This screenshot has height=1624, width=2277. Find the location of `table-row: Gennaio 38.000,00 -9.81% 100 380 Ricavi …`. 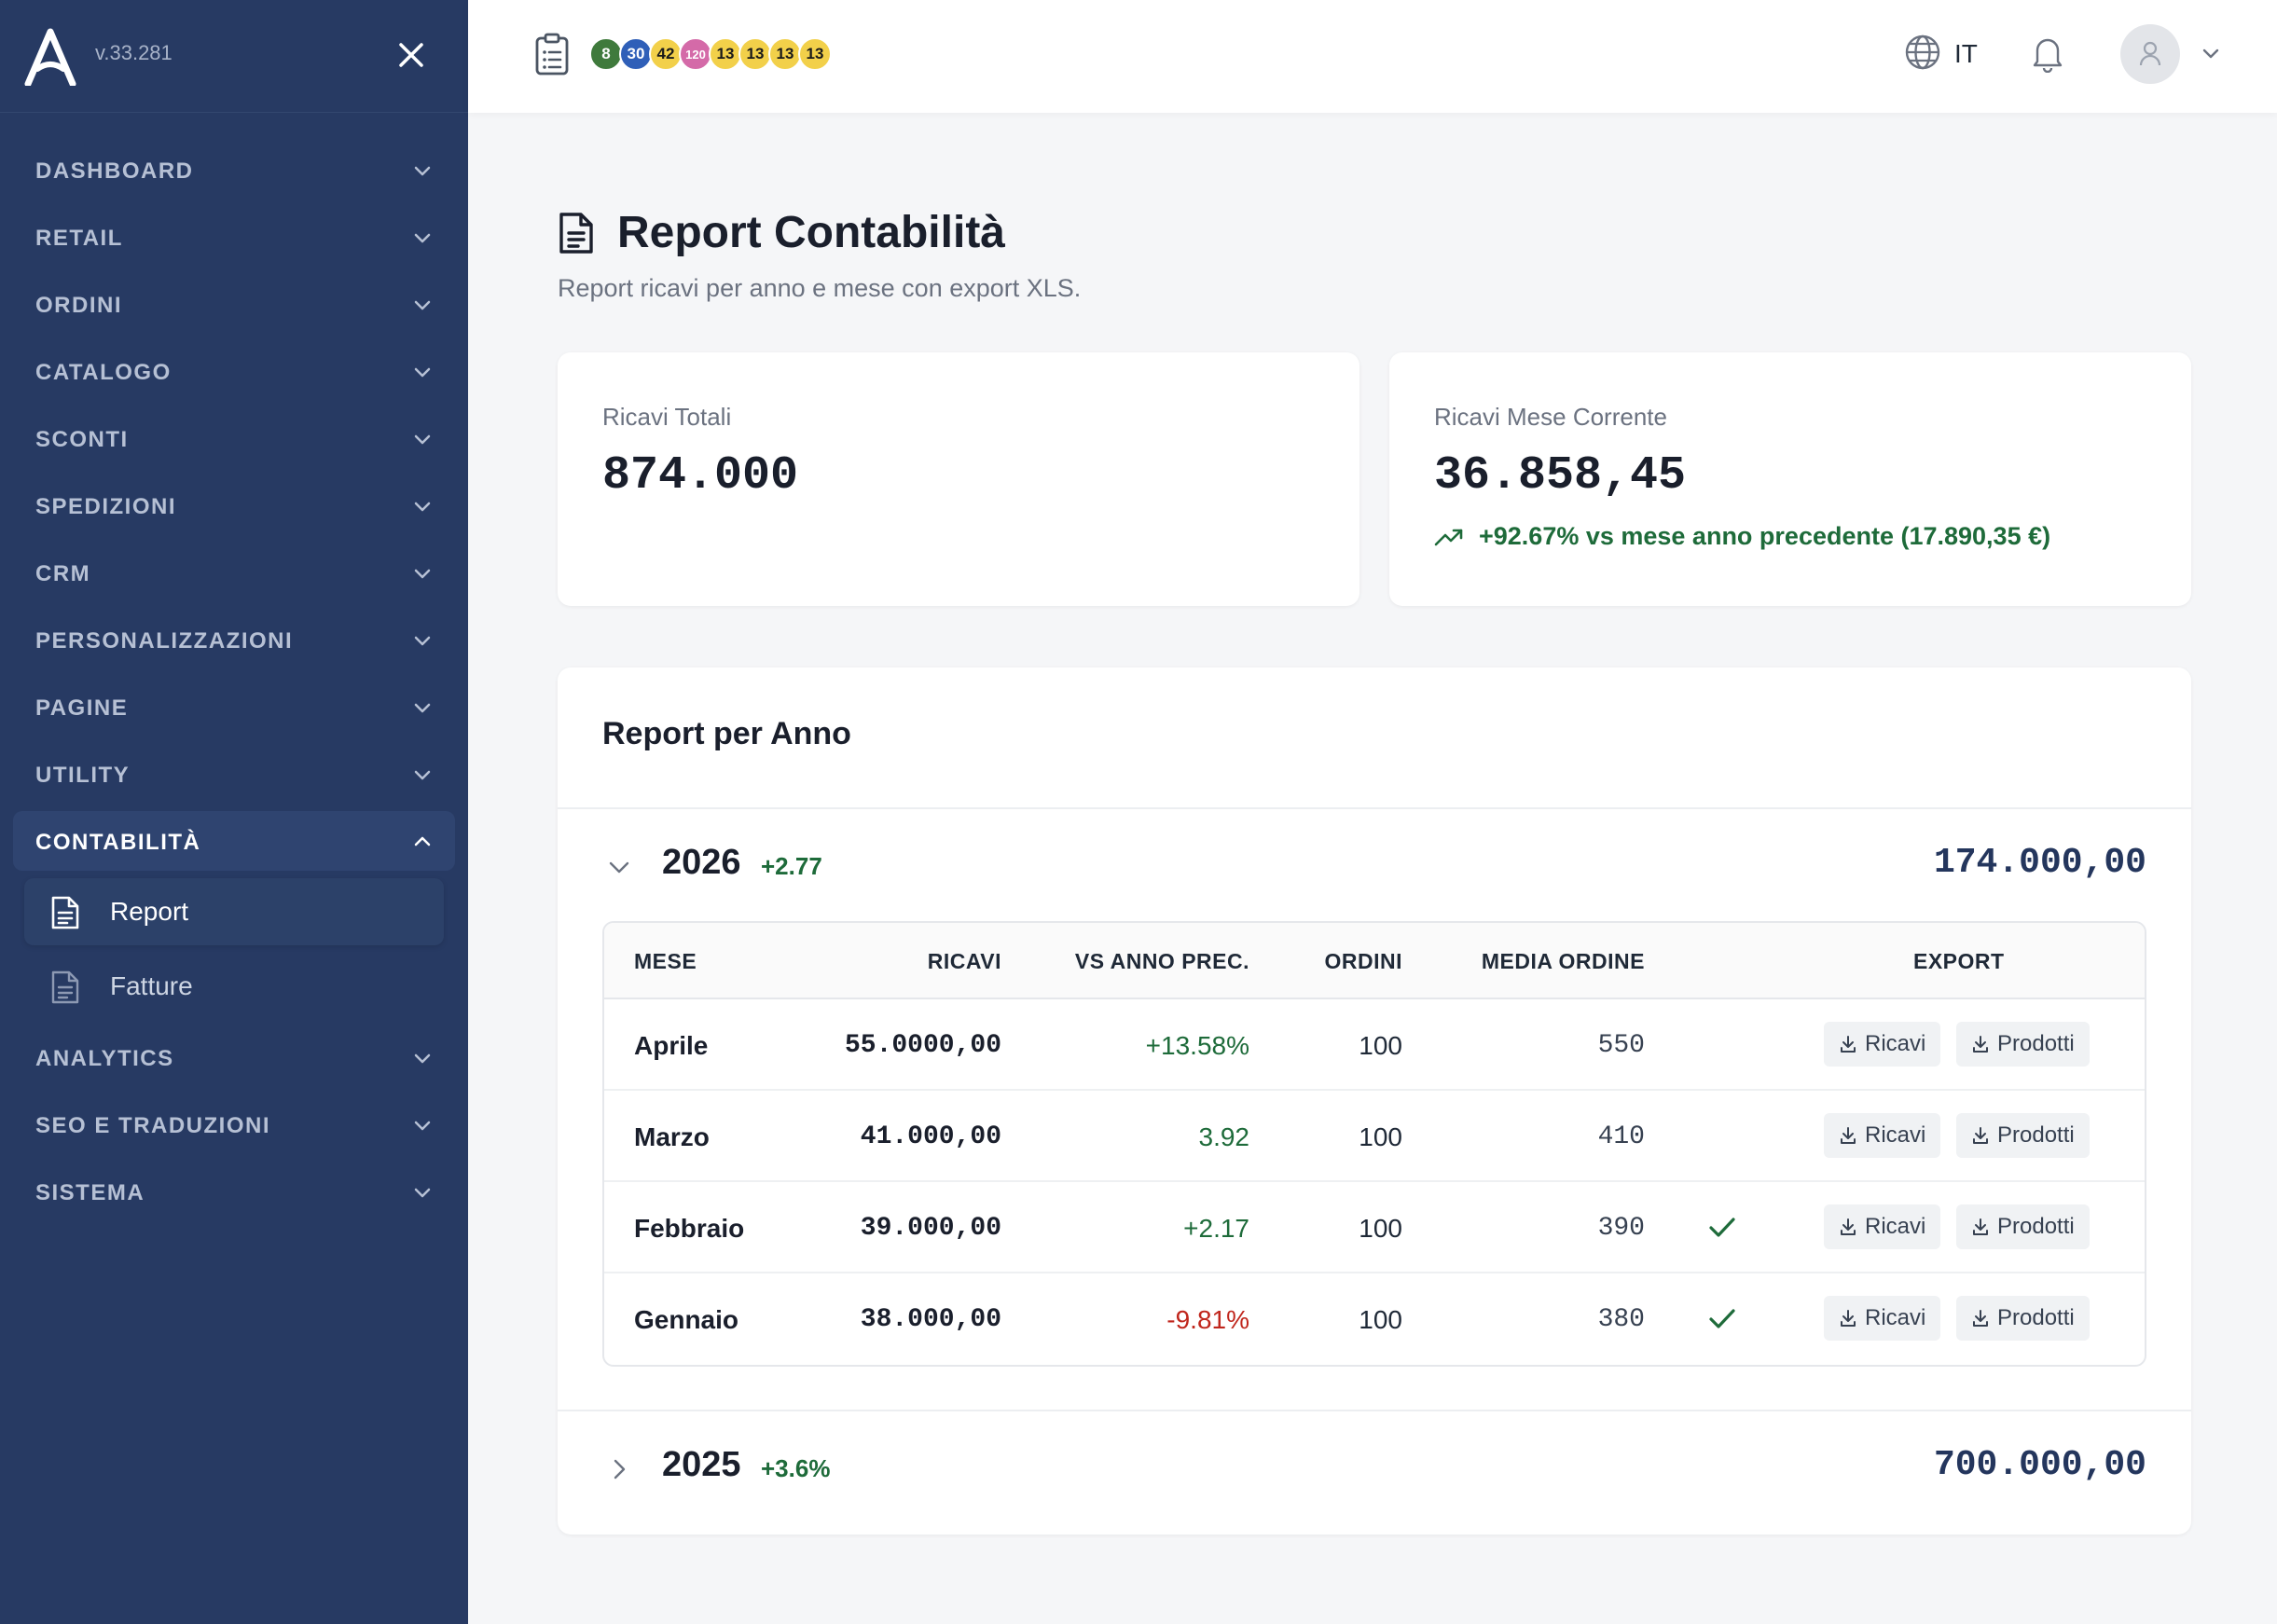

table-row: Gennaio 38.000,00 -9.81% 100 380 Ricavi … is located at coordinates (1375, 1319).